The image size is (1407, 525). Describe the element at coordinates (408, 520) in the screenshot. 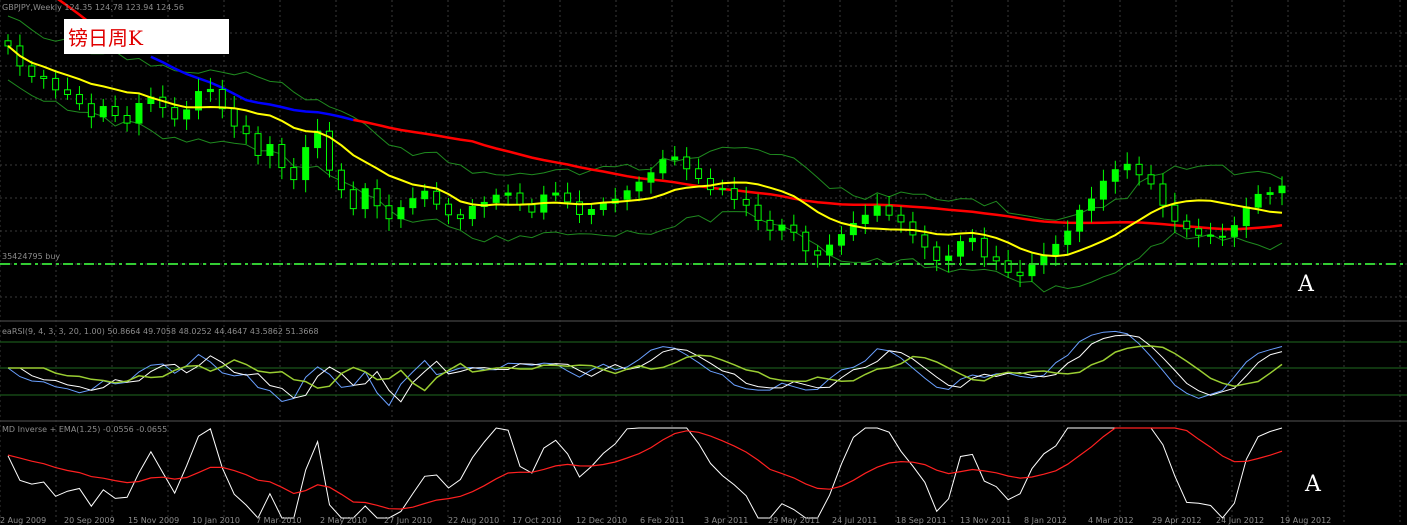

I see `x-tick-label: 27 Jun 2010` at that location.